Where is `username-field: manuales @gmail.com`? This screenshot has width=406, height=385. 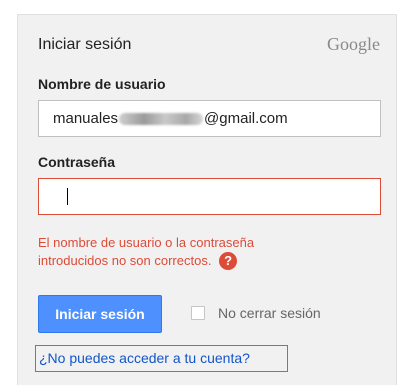
username-field: manuales @gmail.com is located at coordinates (209, 118).